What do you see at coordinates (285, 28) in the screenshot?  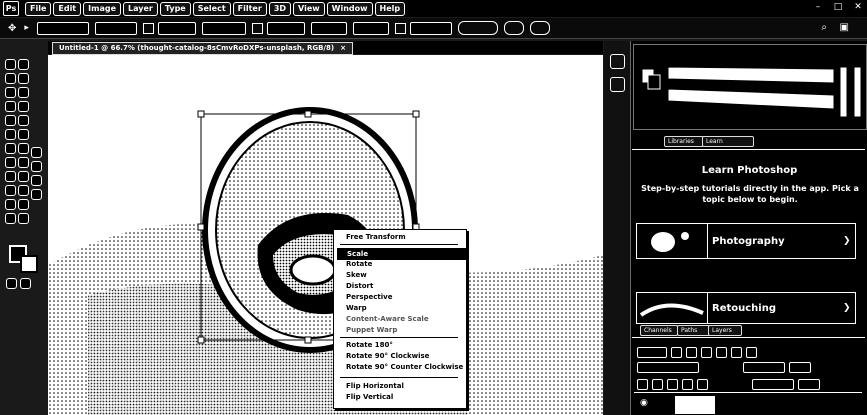 I see `angle-field` at bounding box center [285, 28].